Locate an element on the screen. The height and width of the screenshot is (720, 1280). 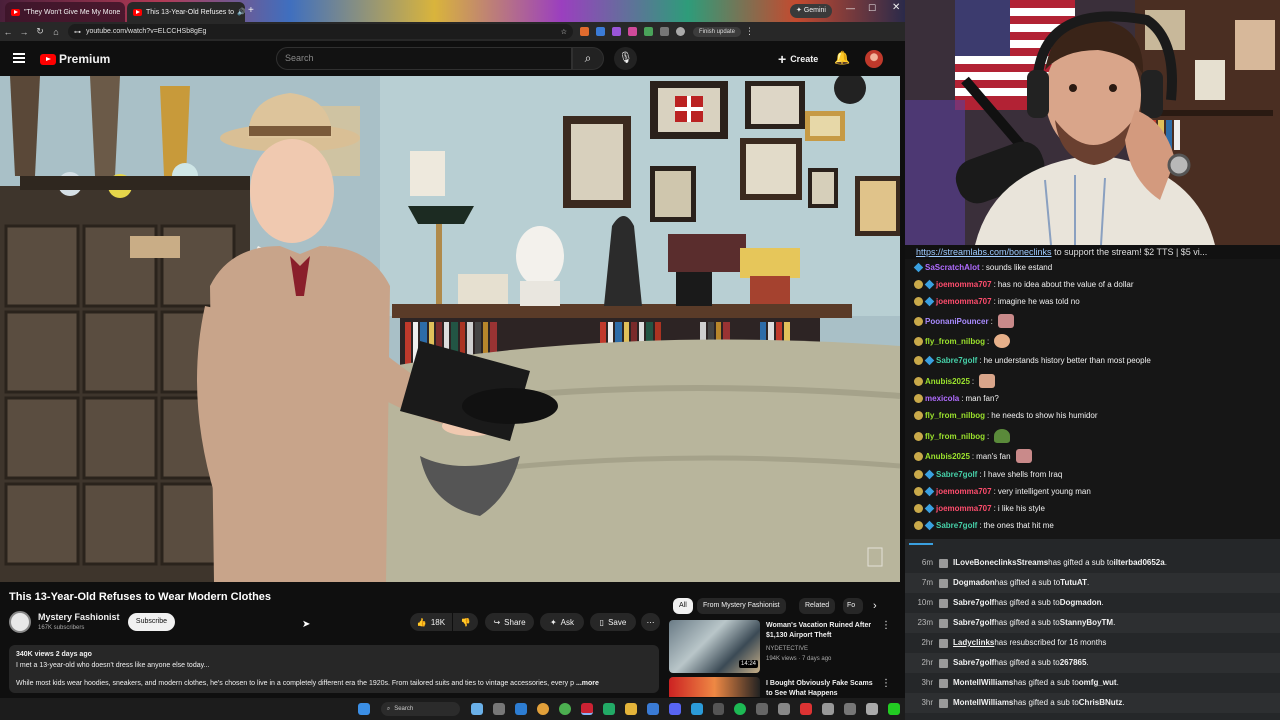
maximize-icon: ☐ is located at coordinates (872, 8).